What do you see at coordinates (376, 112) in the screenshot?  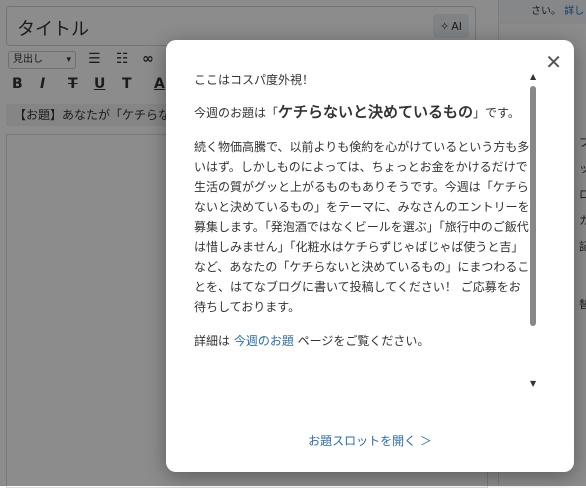 I see `topic-title: ケチらないと決めているもの` at bounding box center [376, 112].